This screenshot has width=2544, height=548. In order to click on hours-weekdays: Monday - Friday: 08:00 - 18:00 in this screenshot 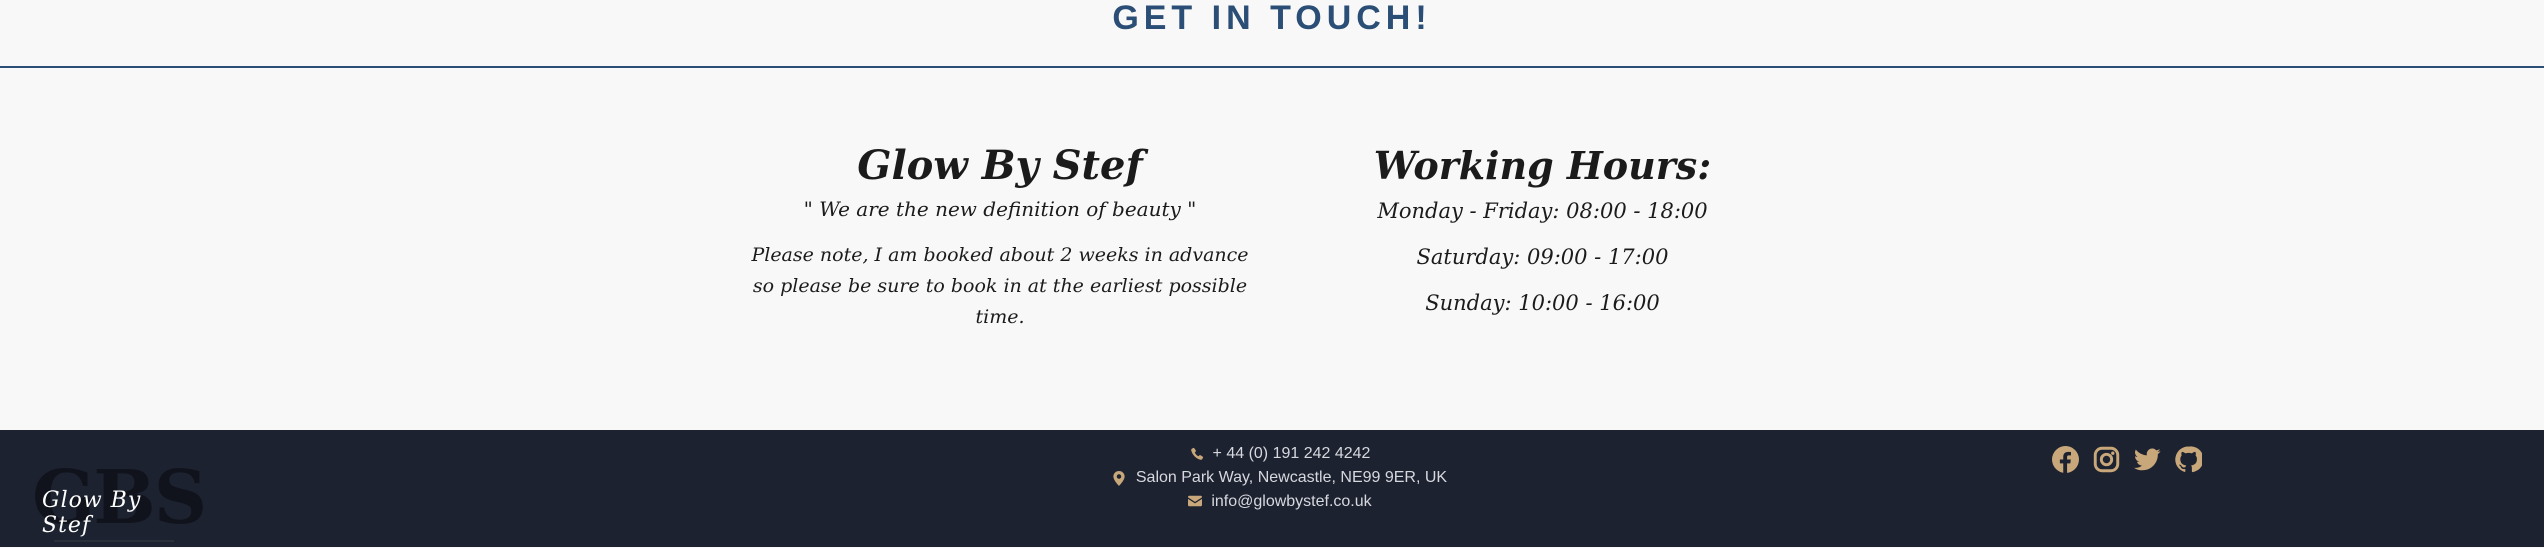, I will do `click(1542, 211)`.